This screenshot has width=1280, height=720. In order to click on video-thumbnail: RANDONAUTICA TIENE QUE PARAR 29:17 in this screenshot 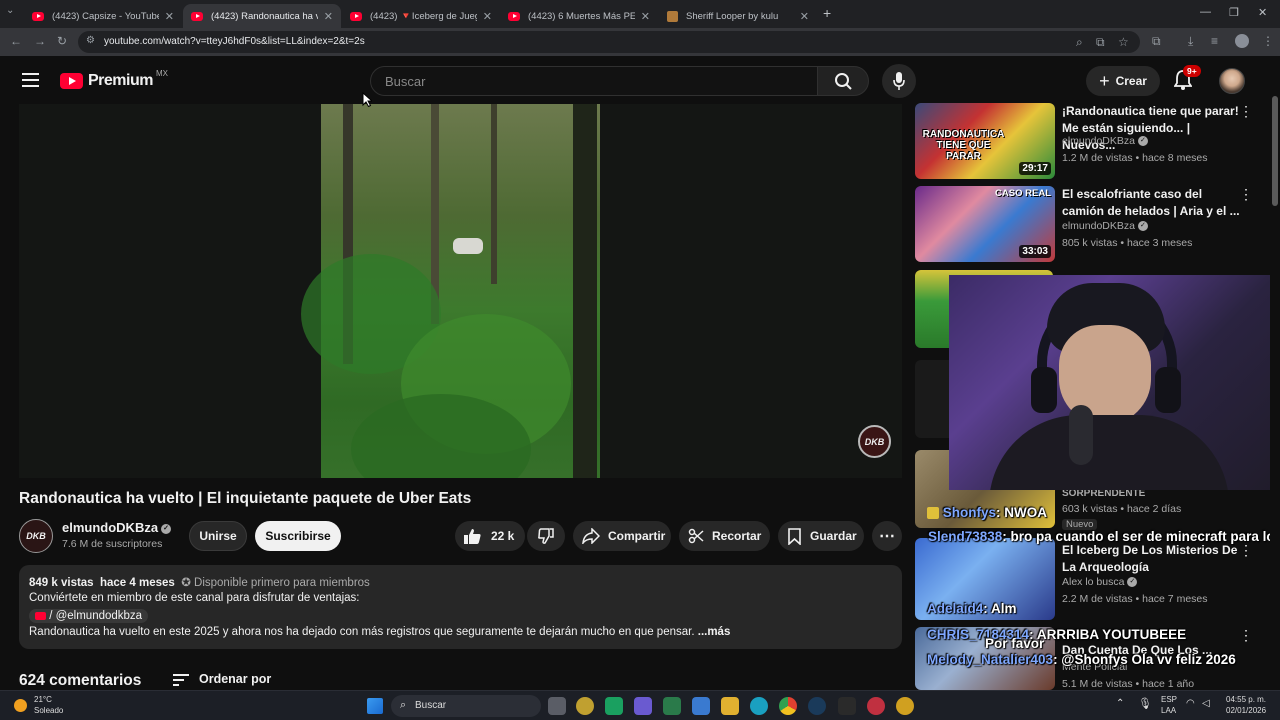, I will do `click(985, 141)`.